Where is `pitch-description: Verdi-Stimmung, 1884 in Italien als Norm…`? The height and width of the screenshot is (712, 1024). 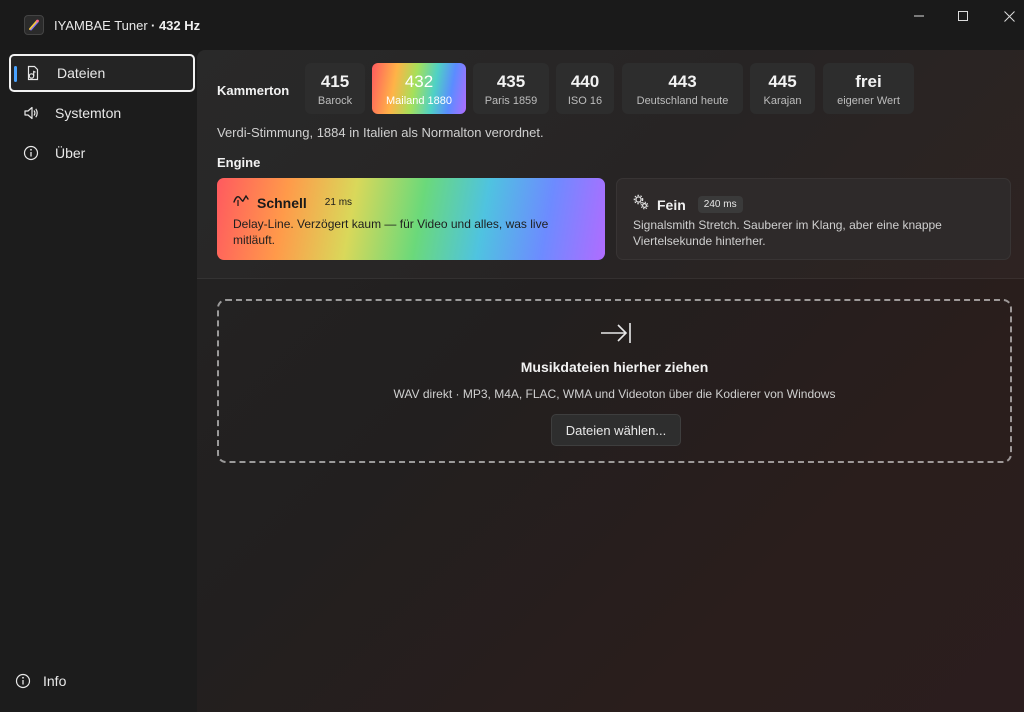
pitch-description: Verdi-Stimmung, 1884 in Italien als Norm… is located at coordinates (380, 132).